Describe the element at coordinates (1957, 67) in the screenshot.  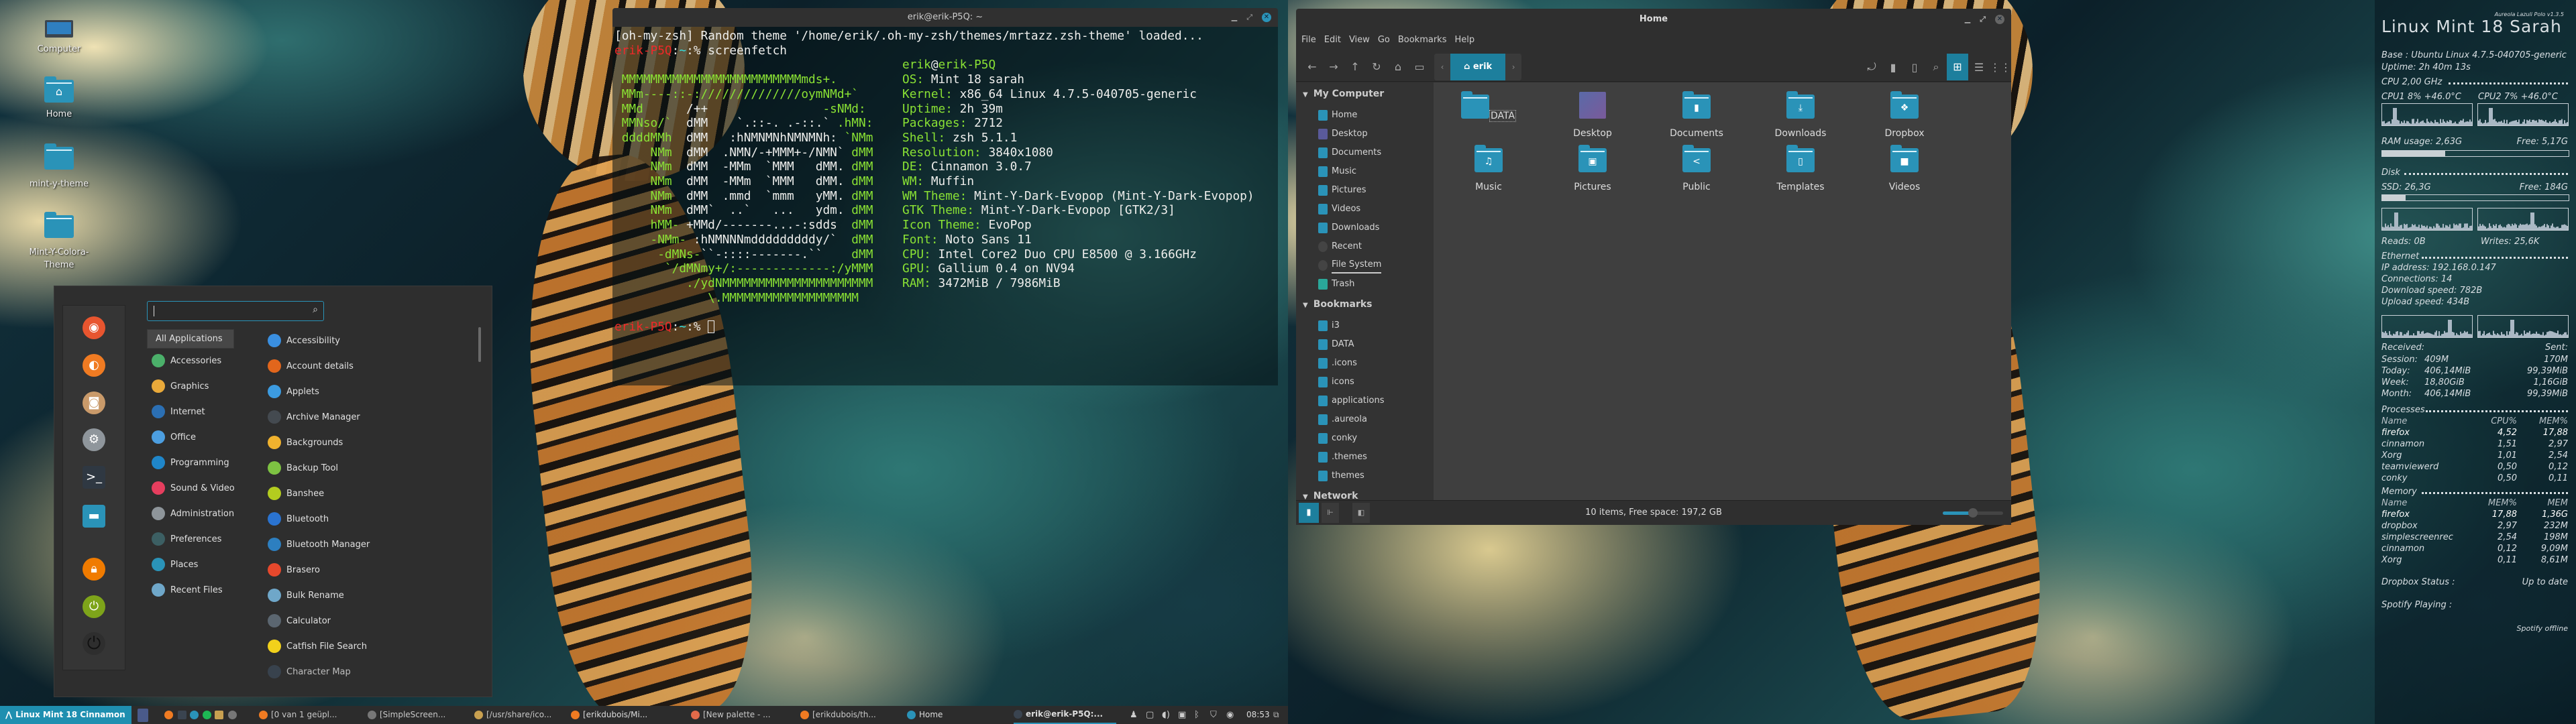
I see `icon-view-icon: ⊞` at that location.